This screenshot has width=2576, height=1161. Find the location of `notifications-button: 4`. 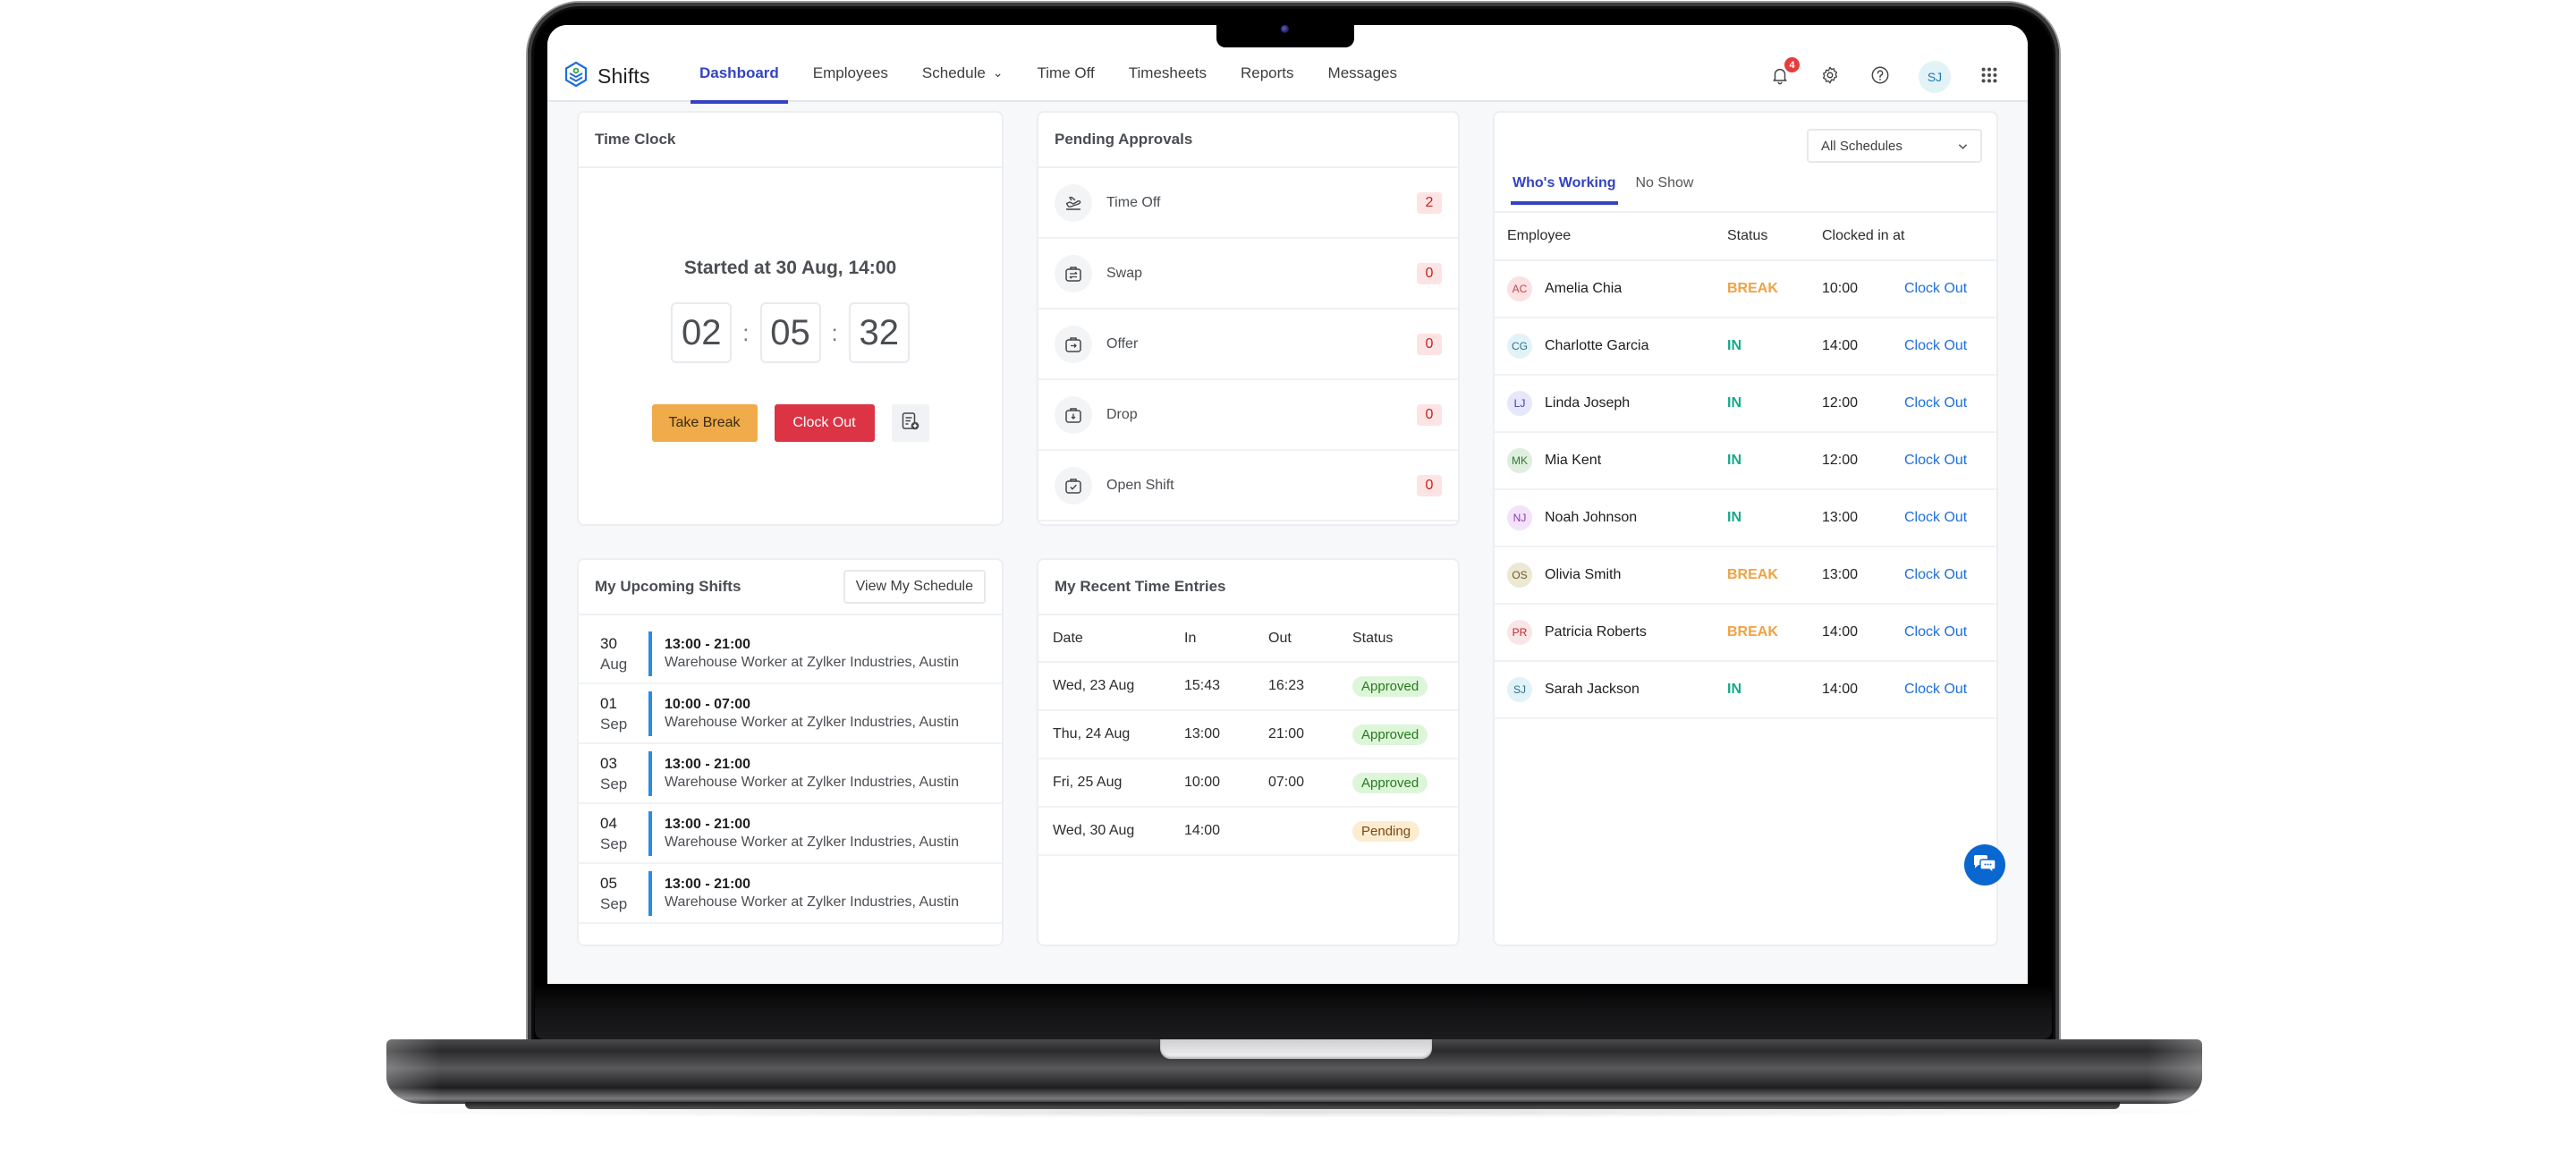

notifications-button: 4 is located at coordinates (1784, 73).